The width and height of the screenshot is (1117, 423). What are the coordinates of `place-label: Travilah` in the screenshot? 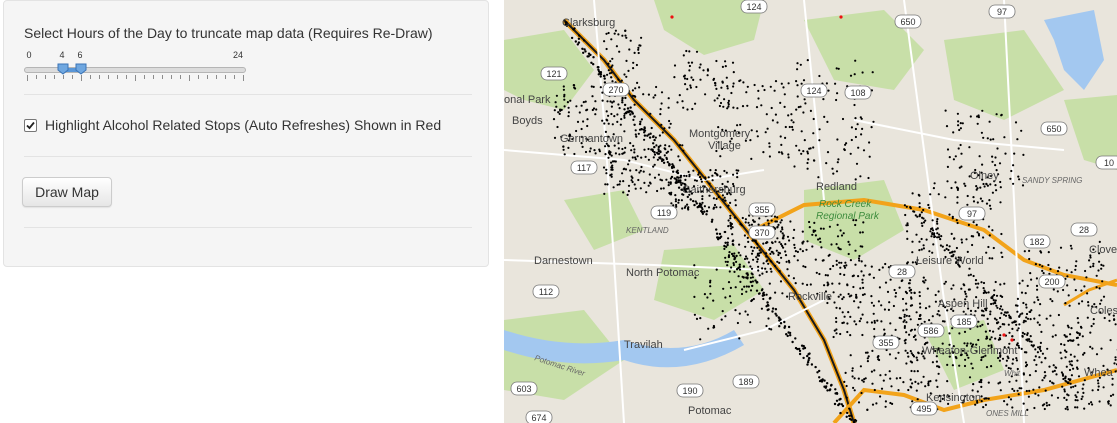 It's located at (643, 345).